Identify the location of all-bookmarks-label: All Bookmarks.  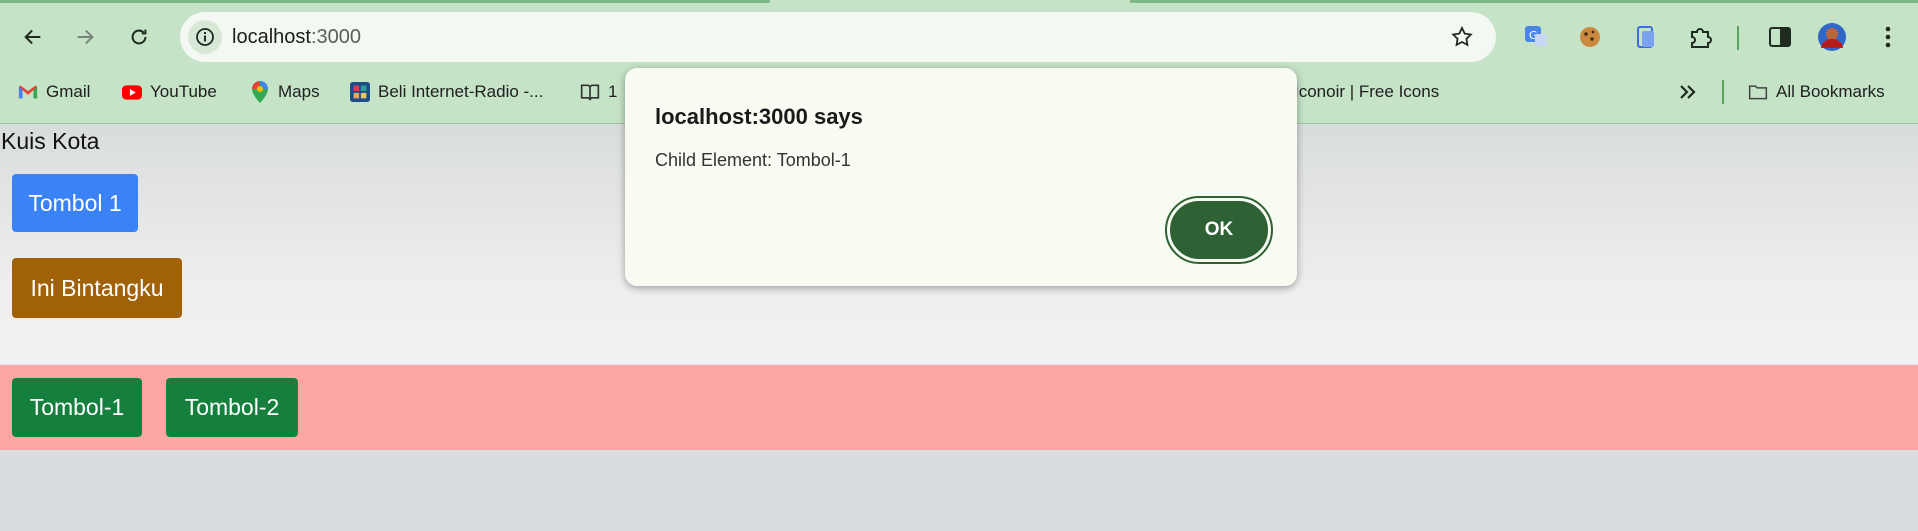
(1830, 91).